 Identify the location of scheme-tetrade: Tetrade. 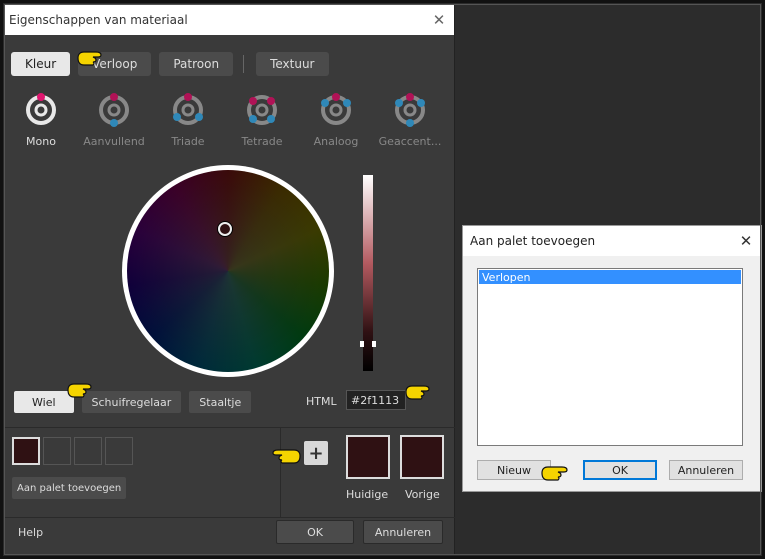
(262, 120).